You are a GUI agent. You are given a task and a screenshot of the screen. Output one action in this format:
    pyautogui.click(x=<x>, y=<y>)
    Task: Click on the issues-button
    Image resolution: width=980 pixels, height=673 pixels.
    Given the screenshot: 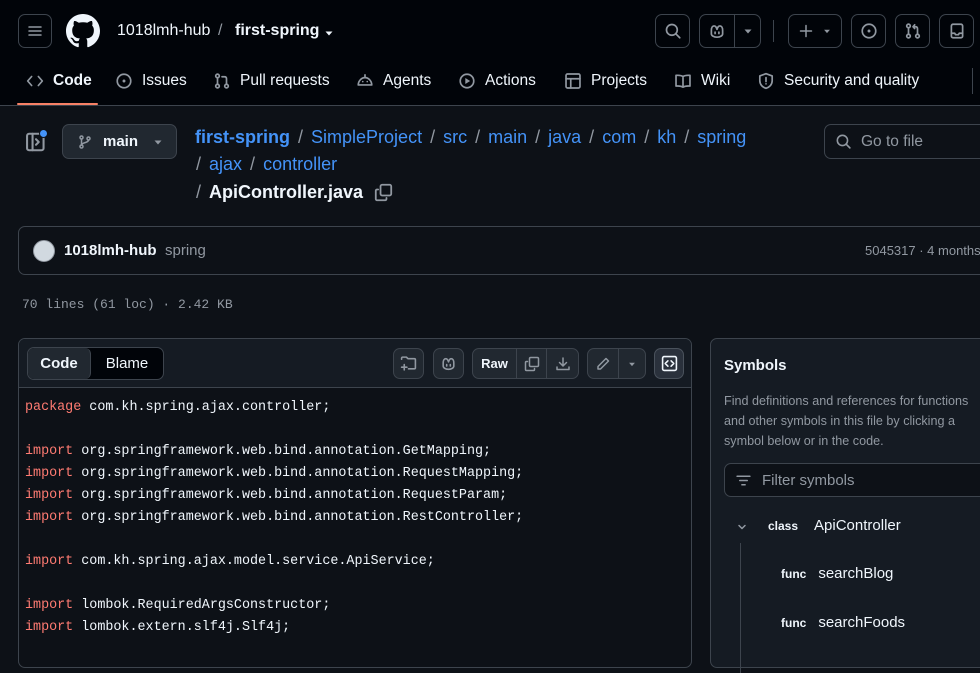 What is the action you would take?
    pyautogui.click(x=868, y=31)
    